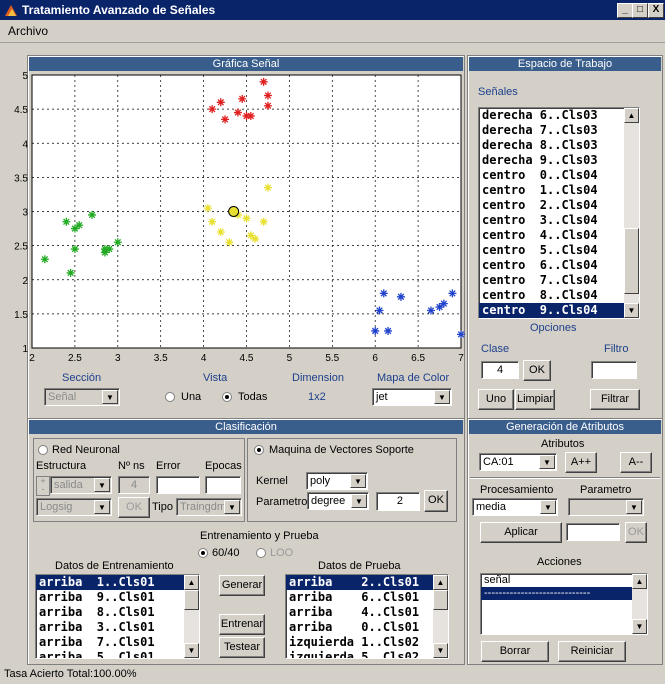 Image resolution: width=665 pixels, height=684 pixels. What do you see at coordinates (581, 462) in the screenshot?
I see `a-plus-button: A++` at bounding box center [581, 462].